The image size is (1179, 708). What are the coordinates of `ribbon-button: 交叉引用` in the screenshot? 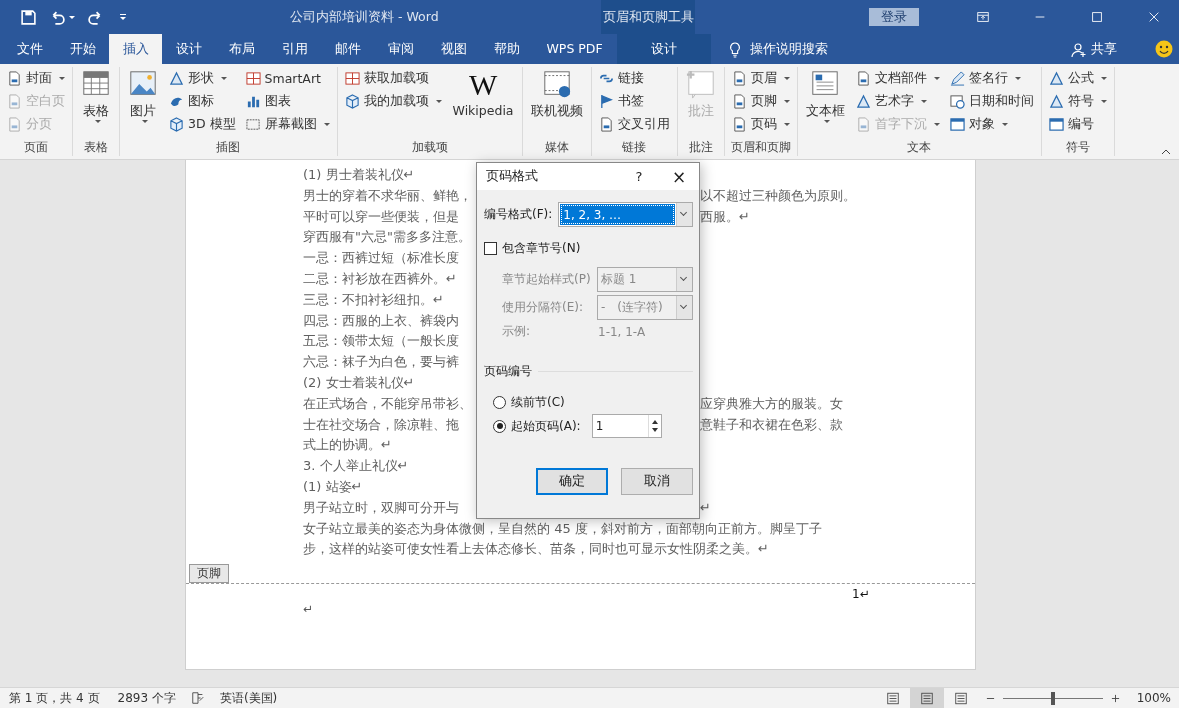 It's located at (634, 124).